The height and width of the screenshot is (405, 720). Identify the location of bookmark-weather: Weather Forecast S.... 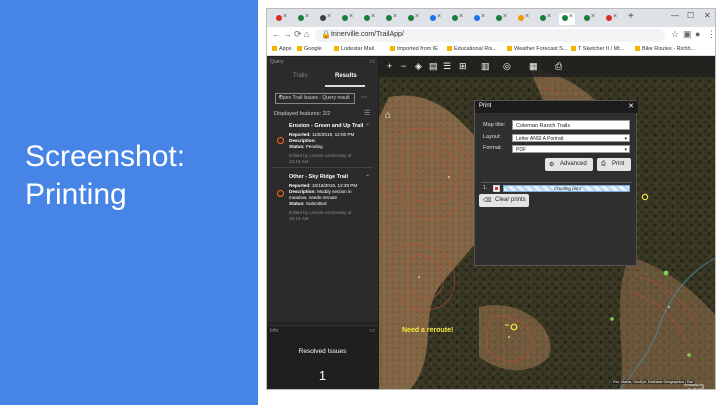
(537, 49).